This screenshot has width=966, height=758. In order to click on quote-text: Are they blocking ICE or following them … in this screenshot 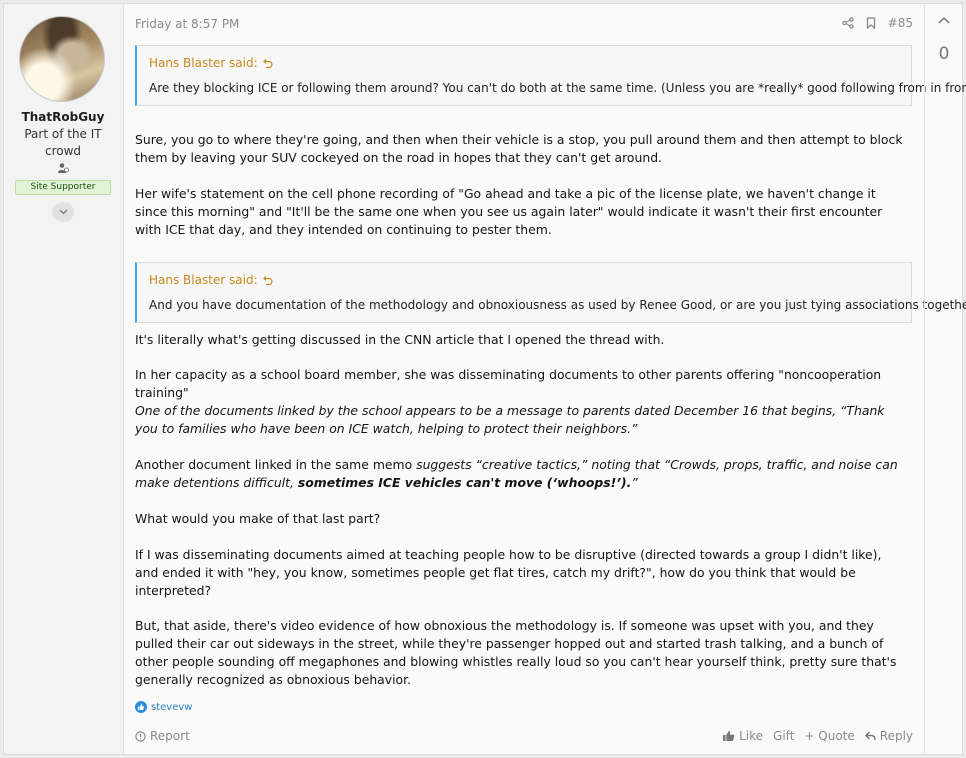, I will do `click(557, 88)`.